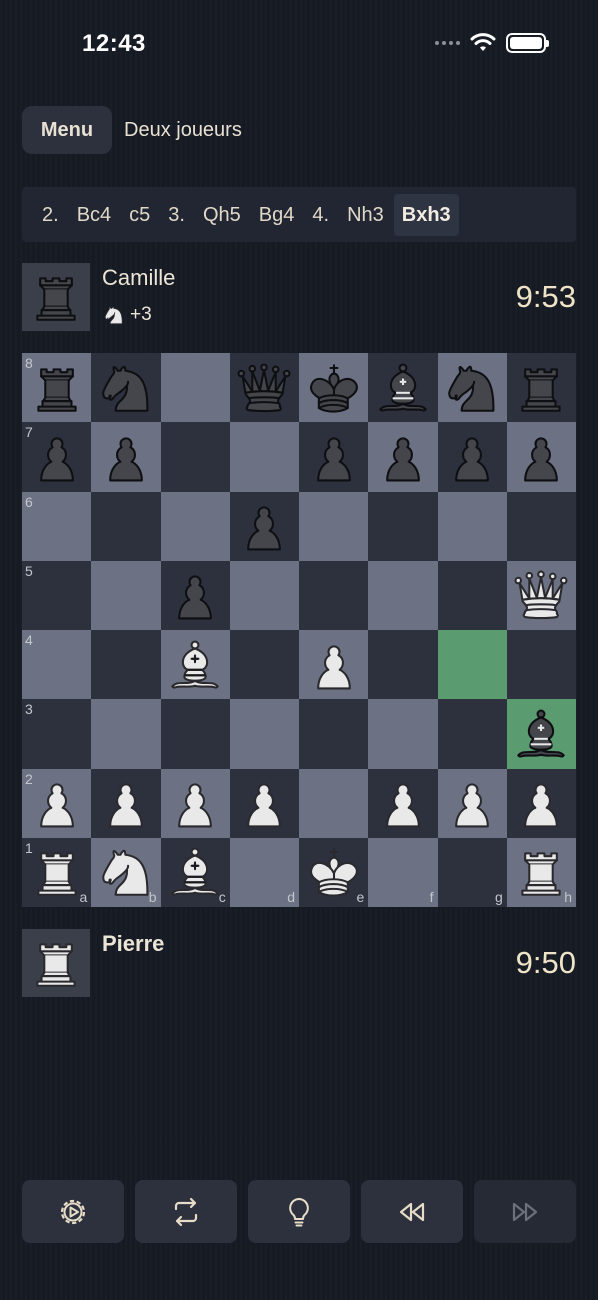 This screenshot has height=1300, width=598. I want to click on square-f3, so click(403, 734).